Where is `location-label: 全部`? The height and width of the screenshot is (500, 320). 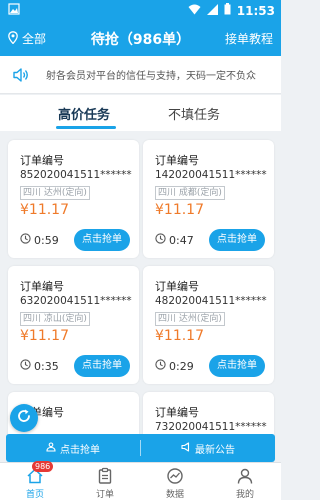
location-label: 全部 is located at coordinates (34, 39).